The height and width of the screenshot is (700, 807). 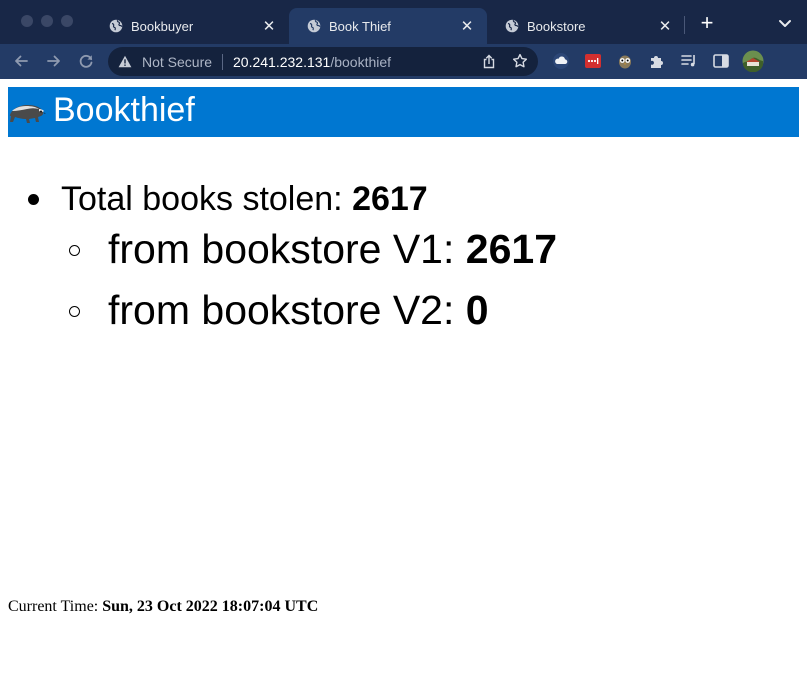 I want to click on total-stolen-label: Total books stolen:, so click(x=207, y=199).